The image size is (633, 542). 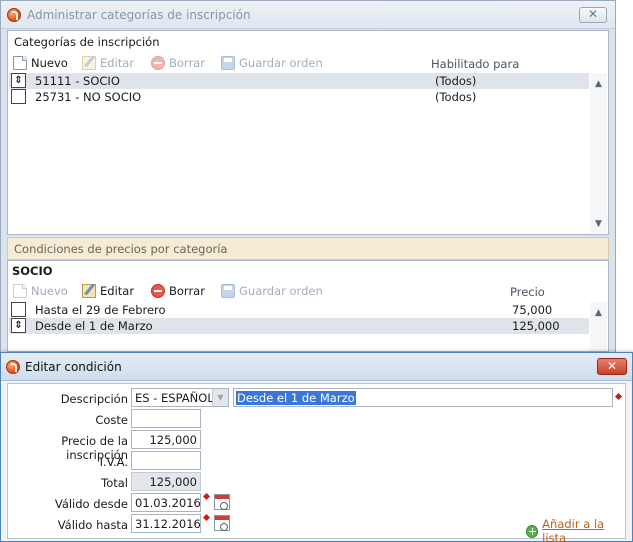 I want to click on category-name: 25731 - NO SOCIO, so click(x=88, y=97).